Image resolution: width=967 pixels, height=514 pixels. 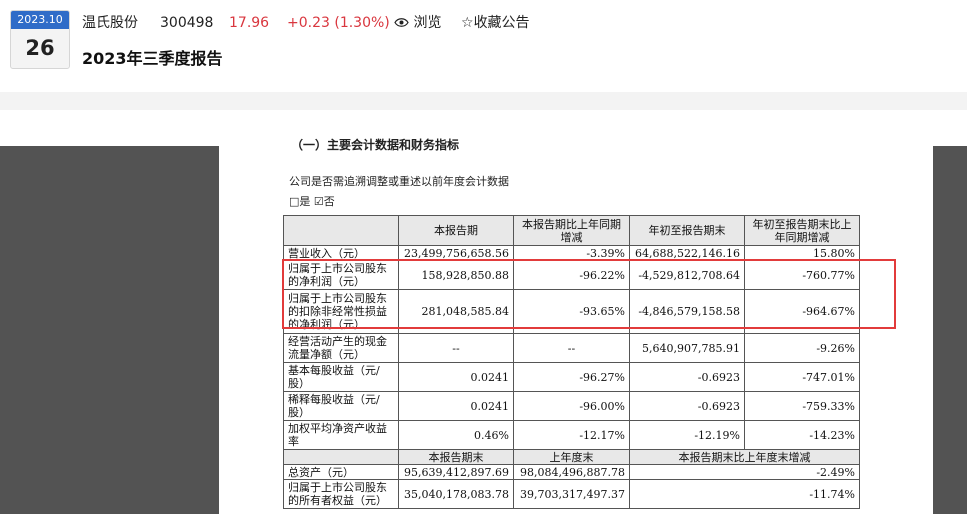 I want to click on date-badge: 2023.10 26, so click(x=40, y=39).